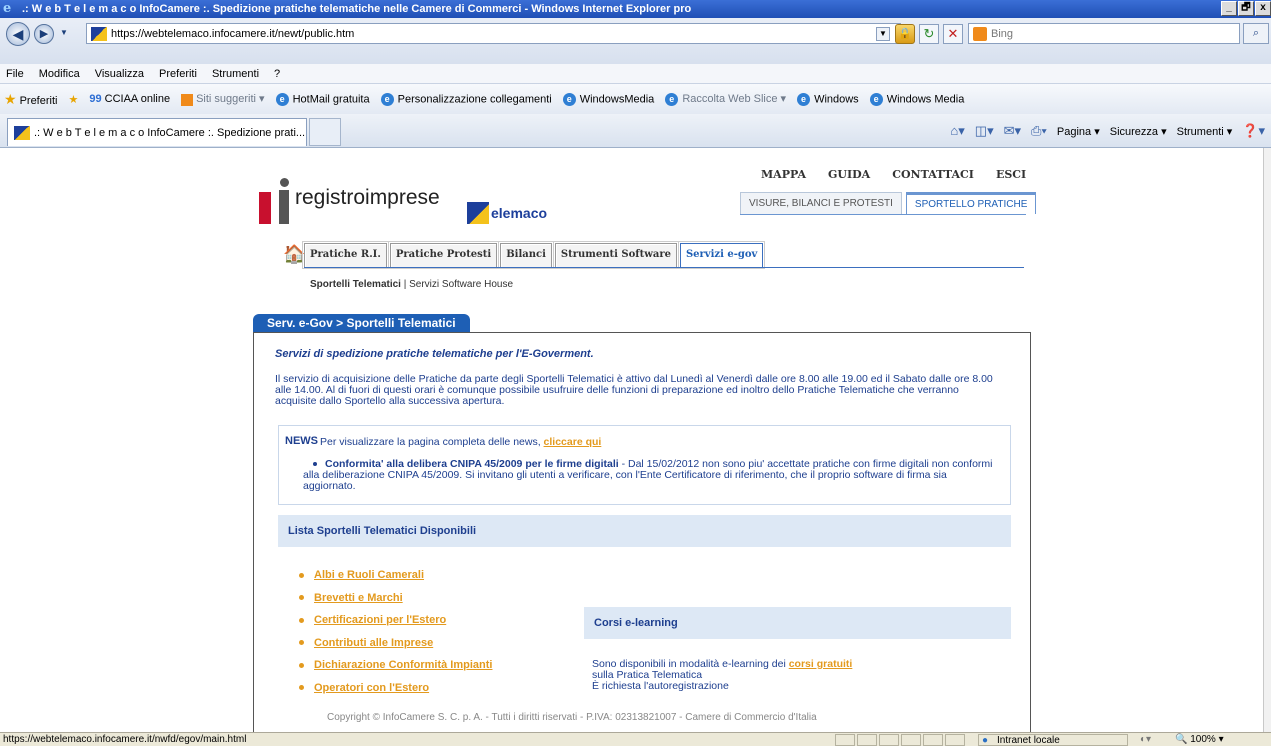  What do you see at coordinates (223, 99) in the screenshot?
I see `fav-item-siti-suggeriti: Siti suggeriti ▾` at bounding box center [223, 99].